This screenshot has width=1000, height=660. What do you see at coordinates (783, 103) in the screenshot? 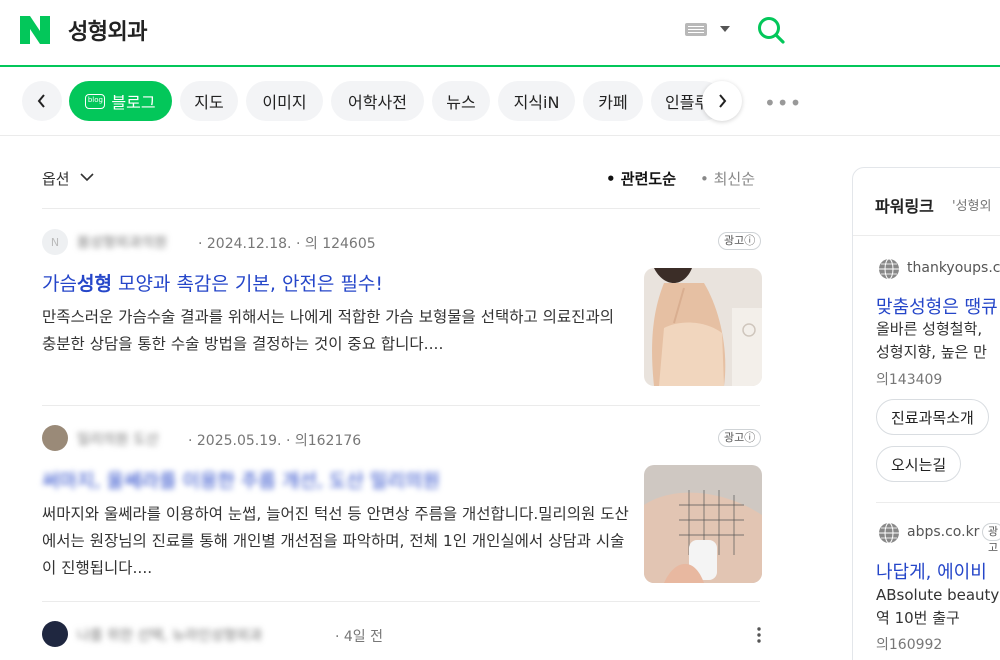
I see `more-icon: •••` at bounding box center [783, 103].